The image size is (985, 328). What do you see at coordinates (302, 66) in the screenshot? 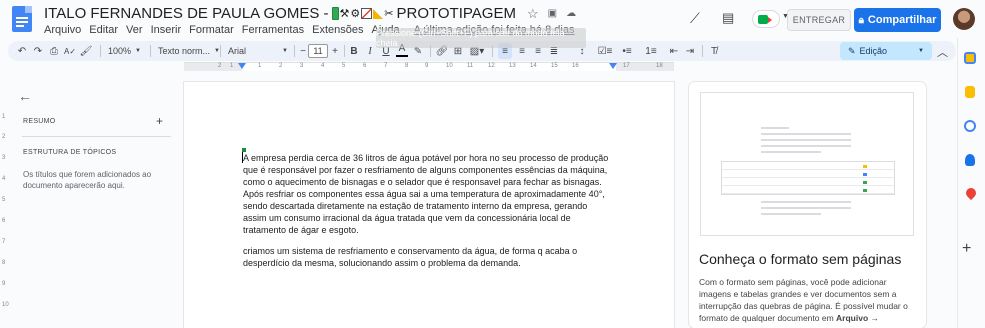
I see `ruler-number: 3` at bounding box center [302, 66].